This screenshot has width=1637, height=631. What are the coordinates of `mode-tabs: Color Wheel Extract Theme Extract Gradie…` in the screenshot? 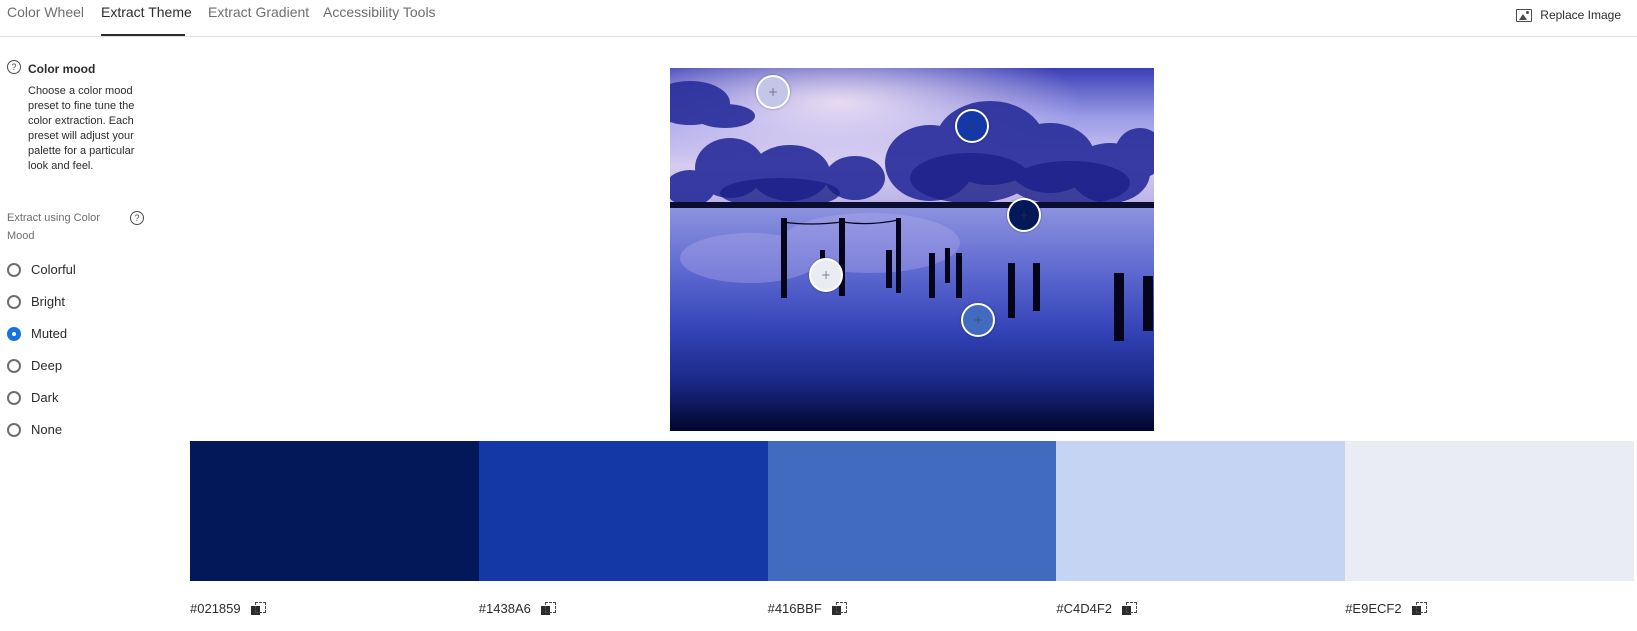 It's located at (818, 18).